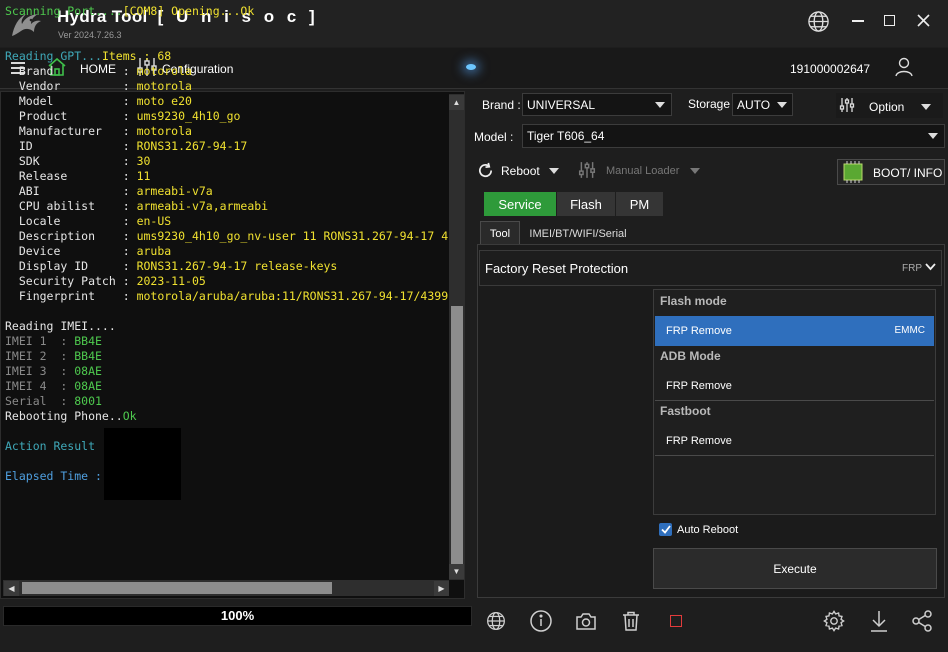 This screenshot has height=652, width=948. Describe the element at coordinates (795, 568) in the screenshot. I see `execute-button: Execute` at that location.